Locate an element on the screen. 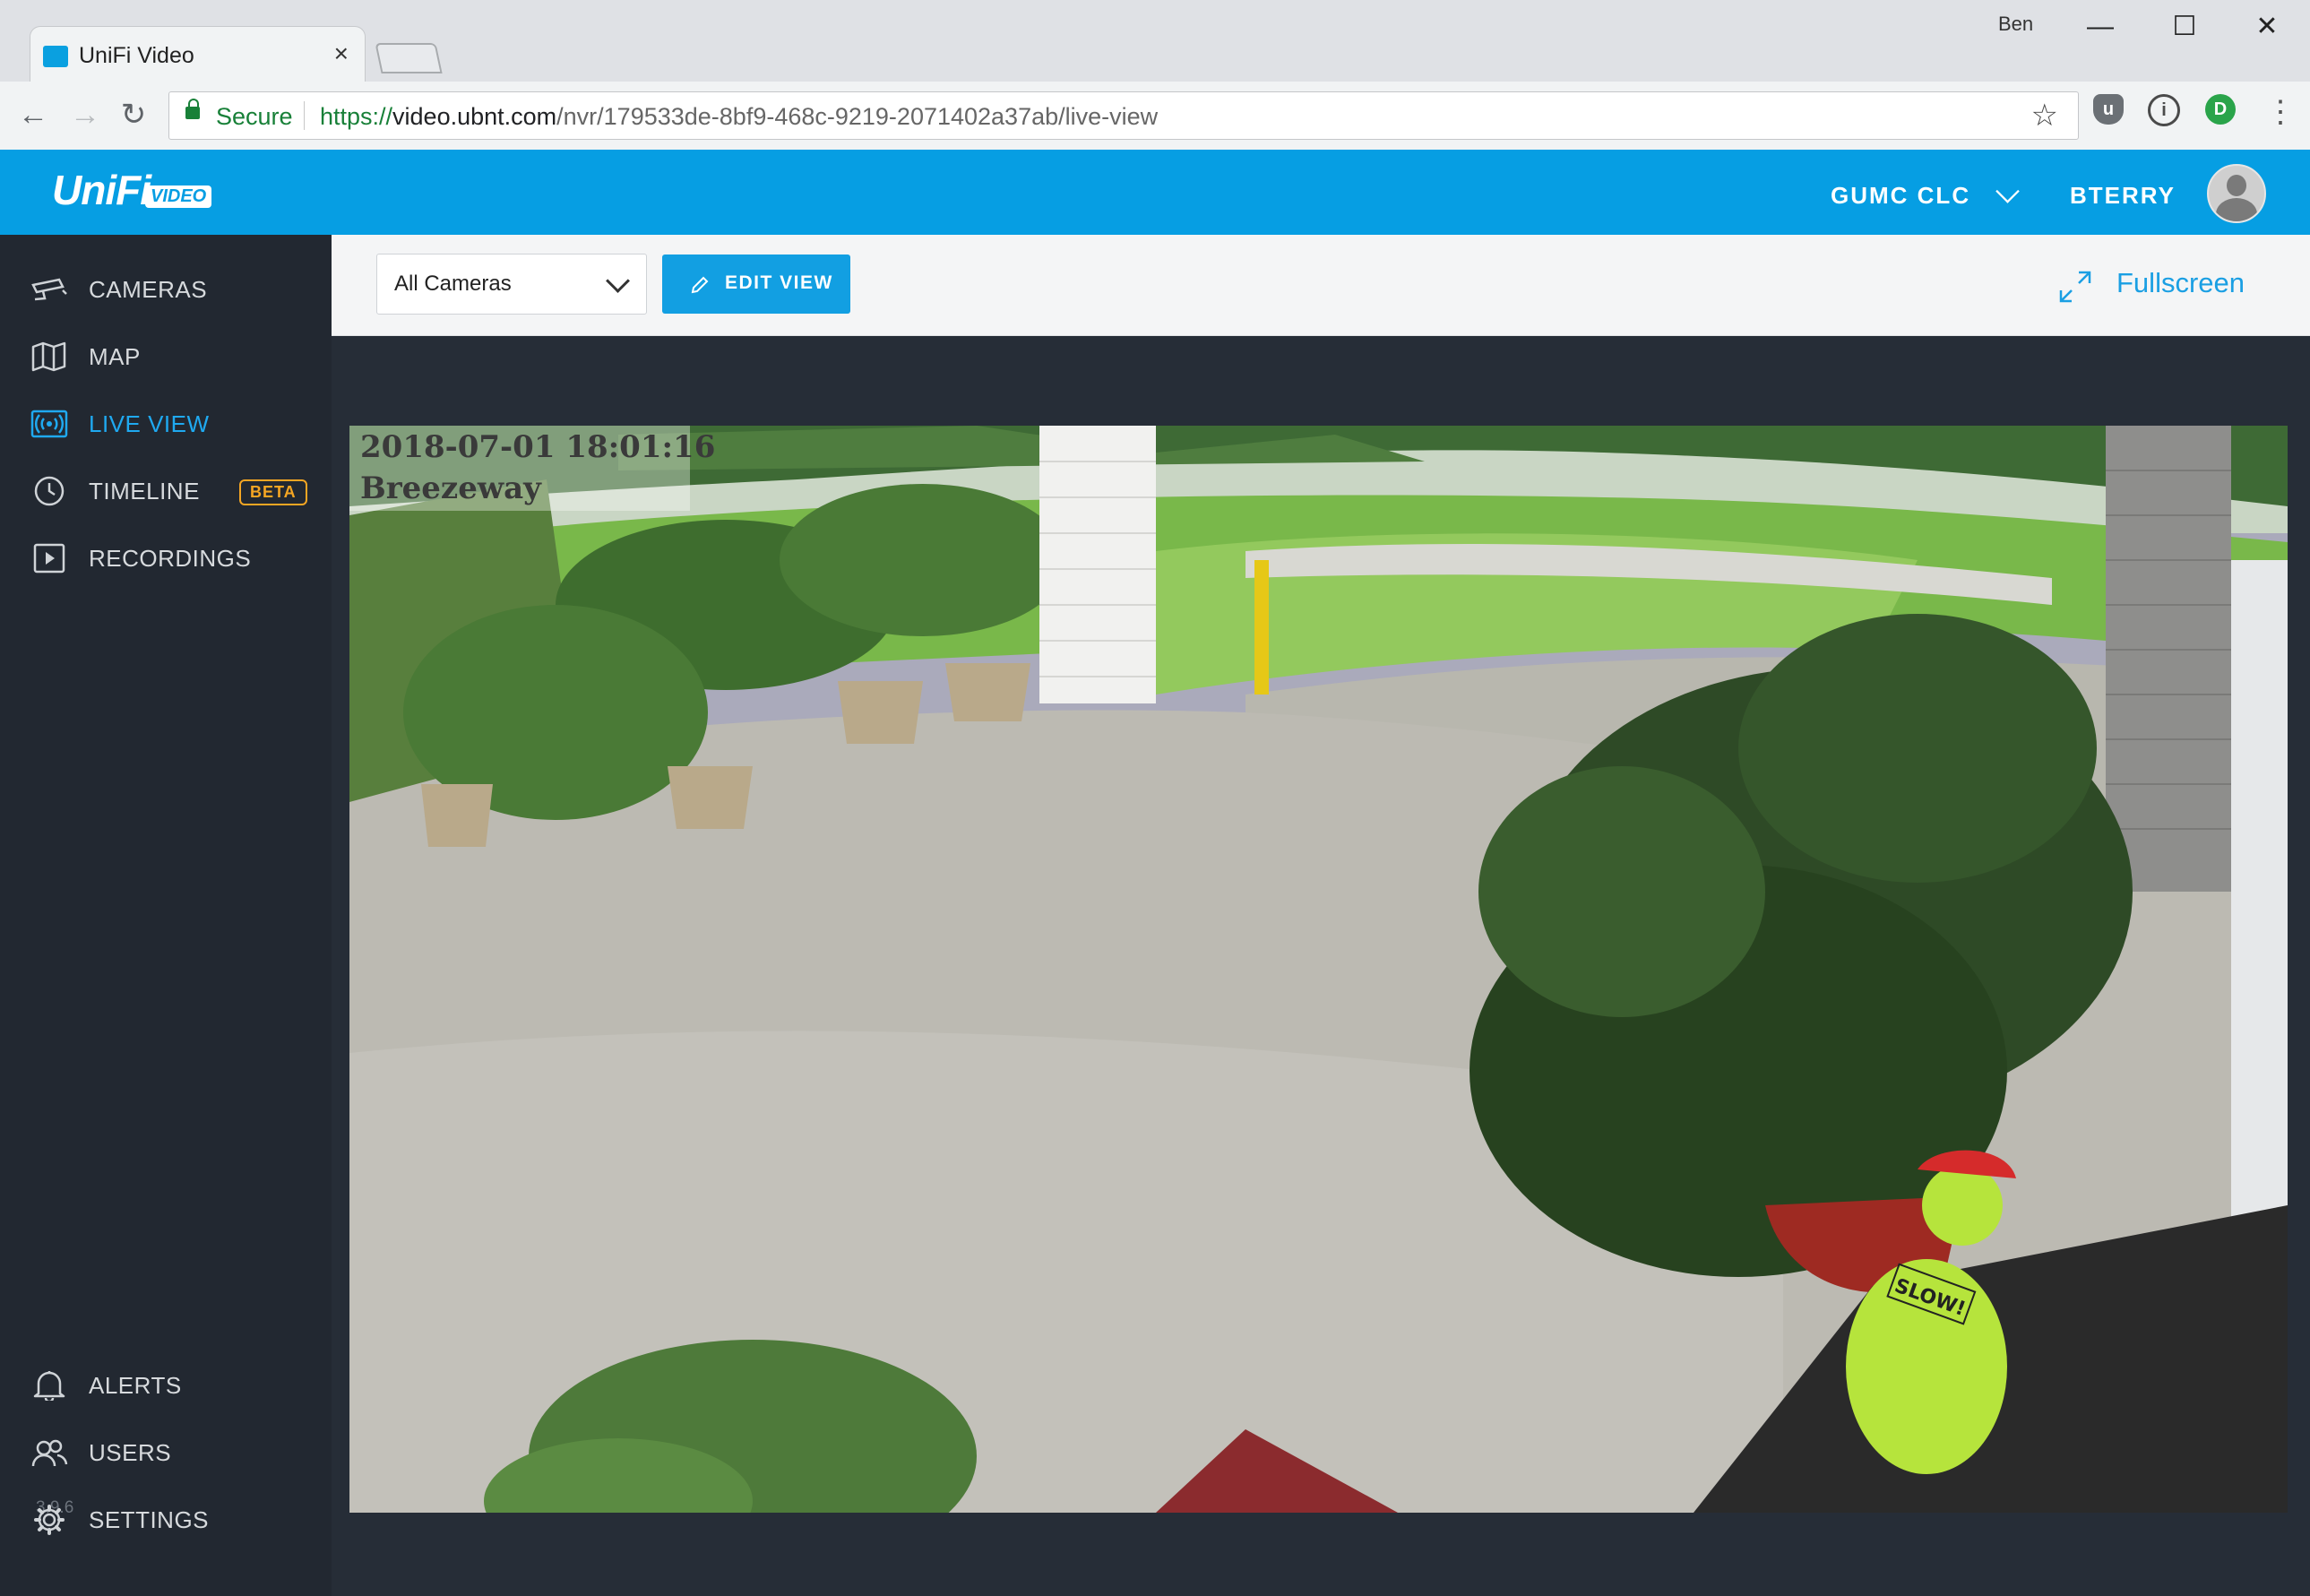 Image resolution: width=2310 pixels, height=1596 pixels. sidebar-item-settings: SETTINGS is located at coordinates (166, 1520).